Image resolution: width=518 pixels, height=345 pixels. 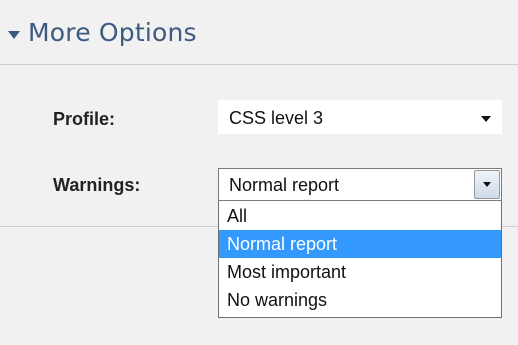 I want to click on warnings-select-value: Normal report, so click(x=284, y=185).